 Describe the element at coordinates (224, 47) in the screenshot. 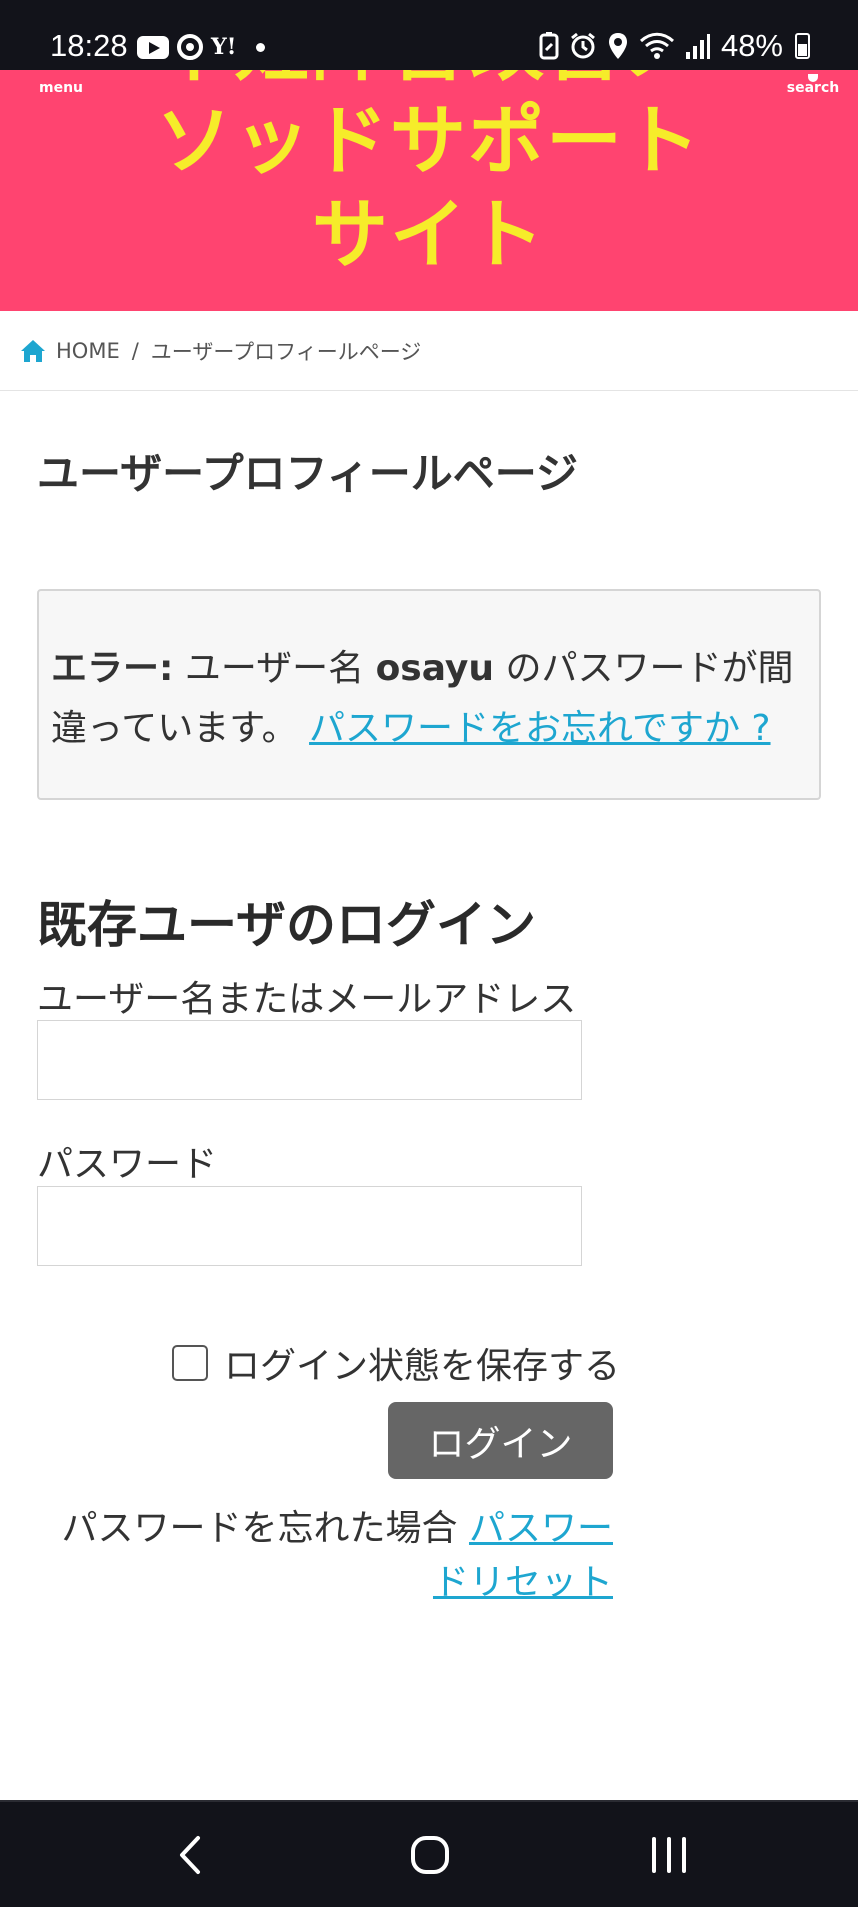

I see `yahoo-icon: Y!` at that location.